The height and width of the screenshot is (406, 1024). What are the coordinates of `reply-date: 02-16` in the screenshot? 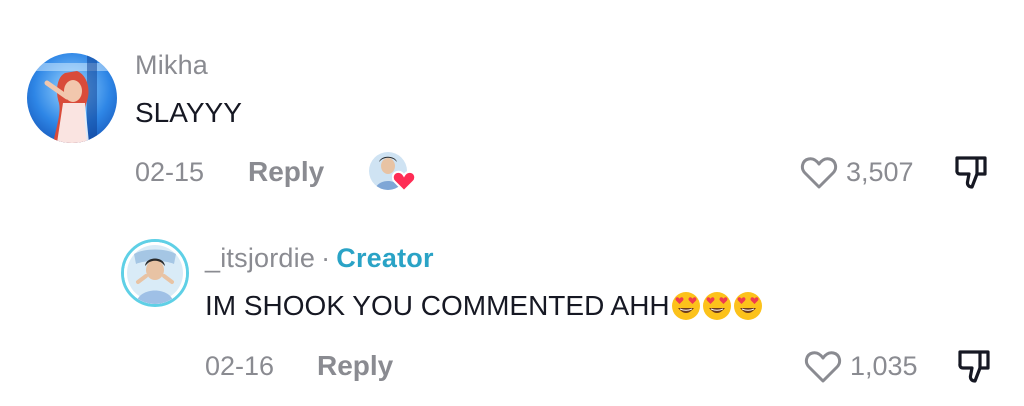 It's located at (240, 366).